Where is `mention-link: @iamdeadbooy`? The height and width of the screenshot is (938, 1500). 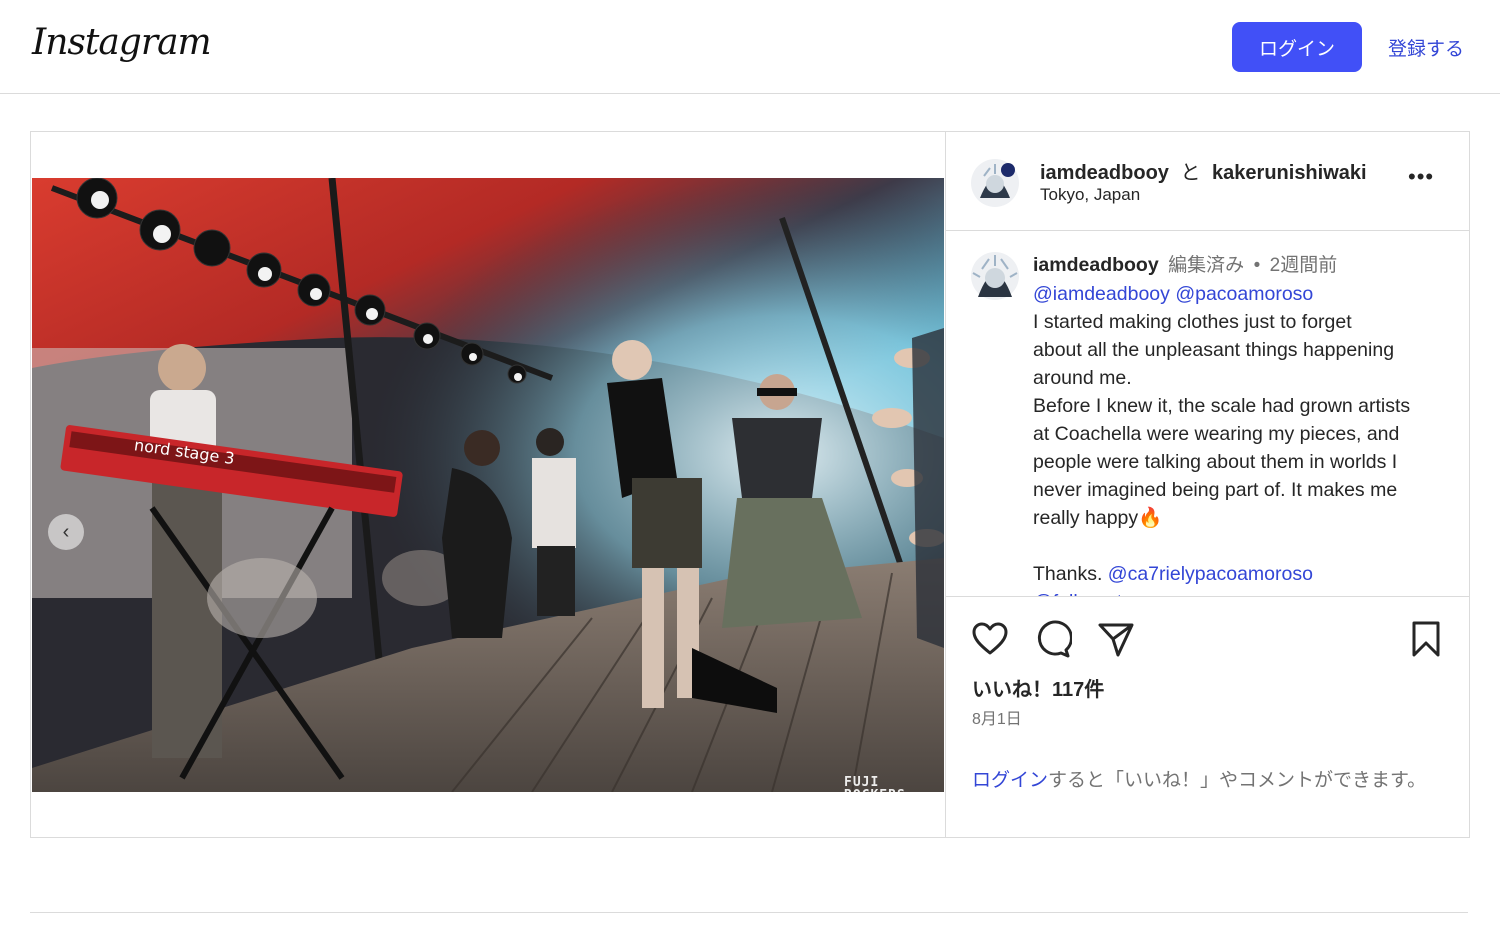 mention-link: @iamdeadbooy is located at coordinates (1101, 294).